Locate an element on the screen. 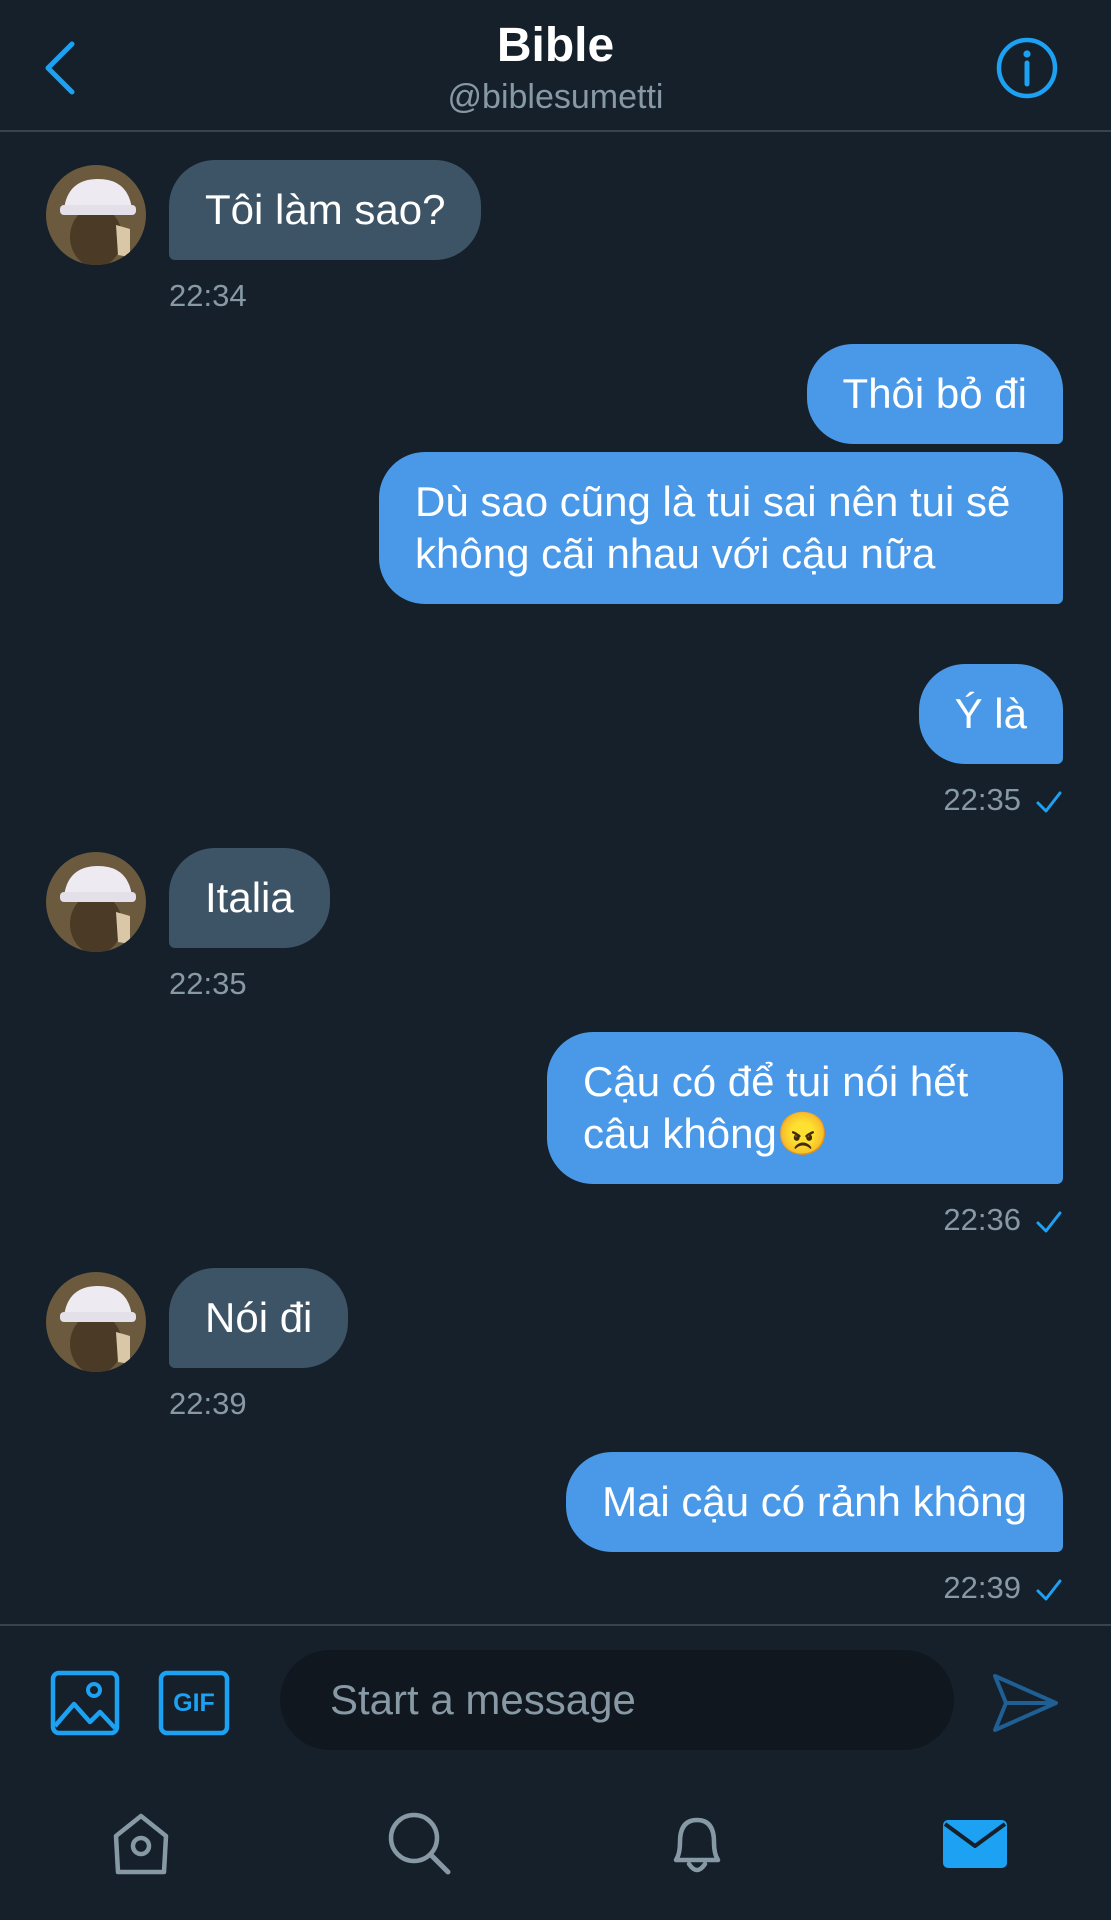 This screenshot has height=1920, width=1111. conversation-handle: @biblesumetti is located at coordinates (555, 97).